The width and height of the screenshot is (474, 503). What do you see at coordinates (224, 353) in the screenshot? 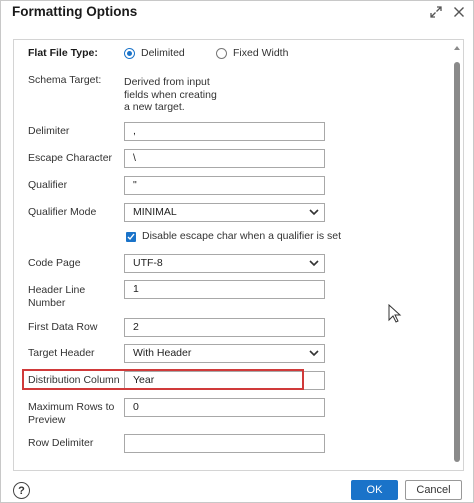
I see `target-header-select: With Header` at bounding box center [224, 353].